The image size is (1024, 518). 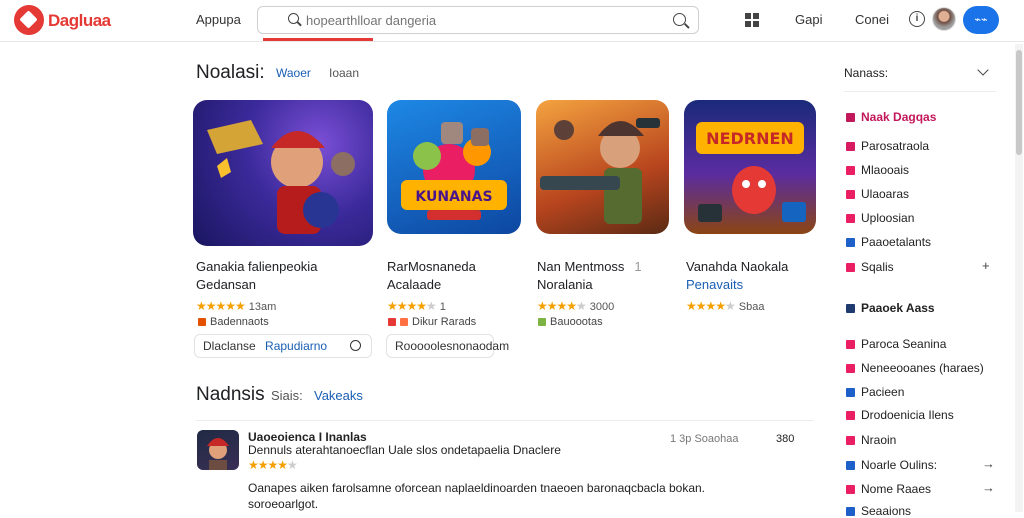 I want to click on badge-label: Dikur Rarads, so click(x=444, y=322).